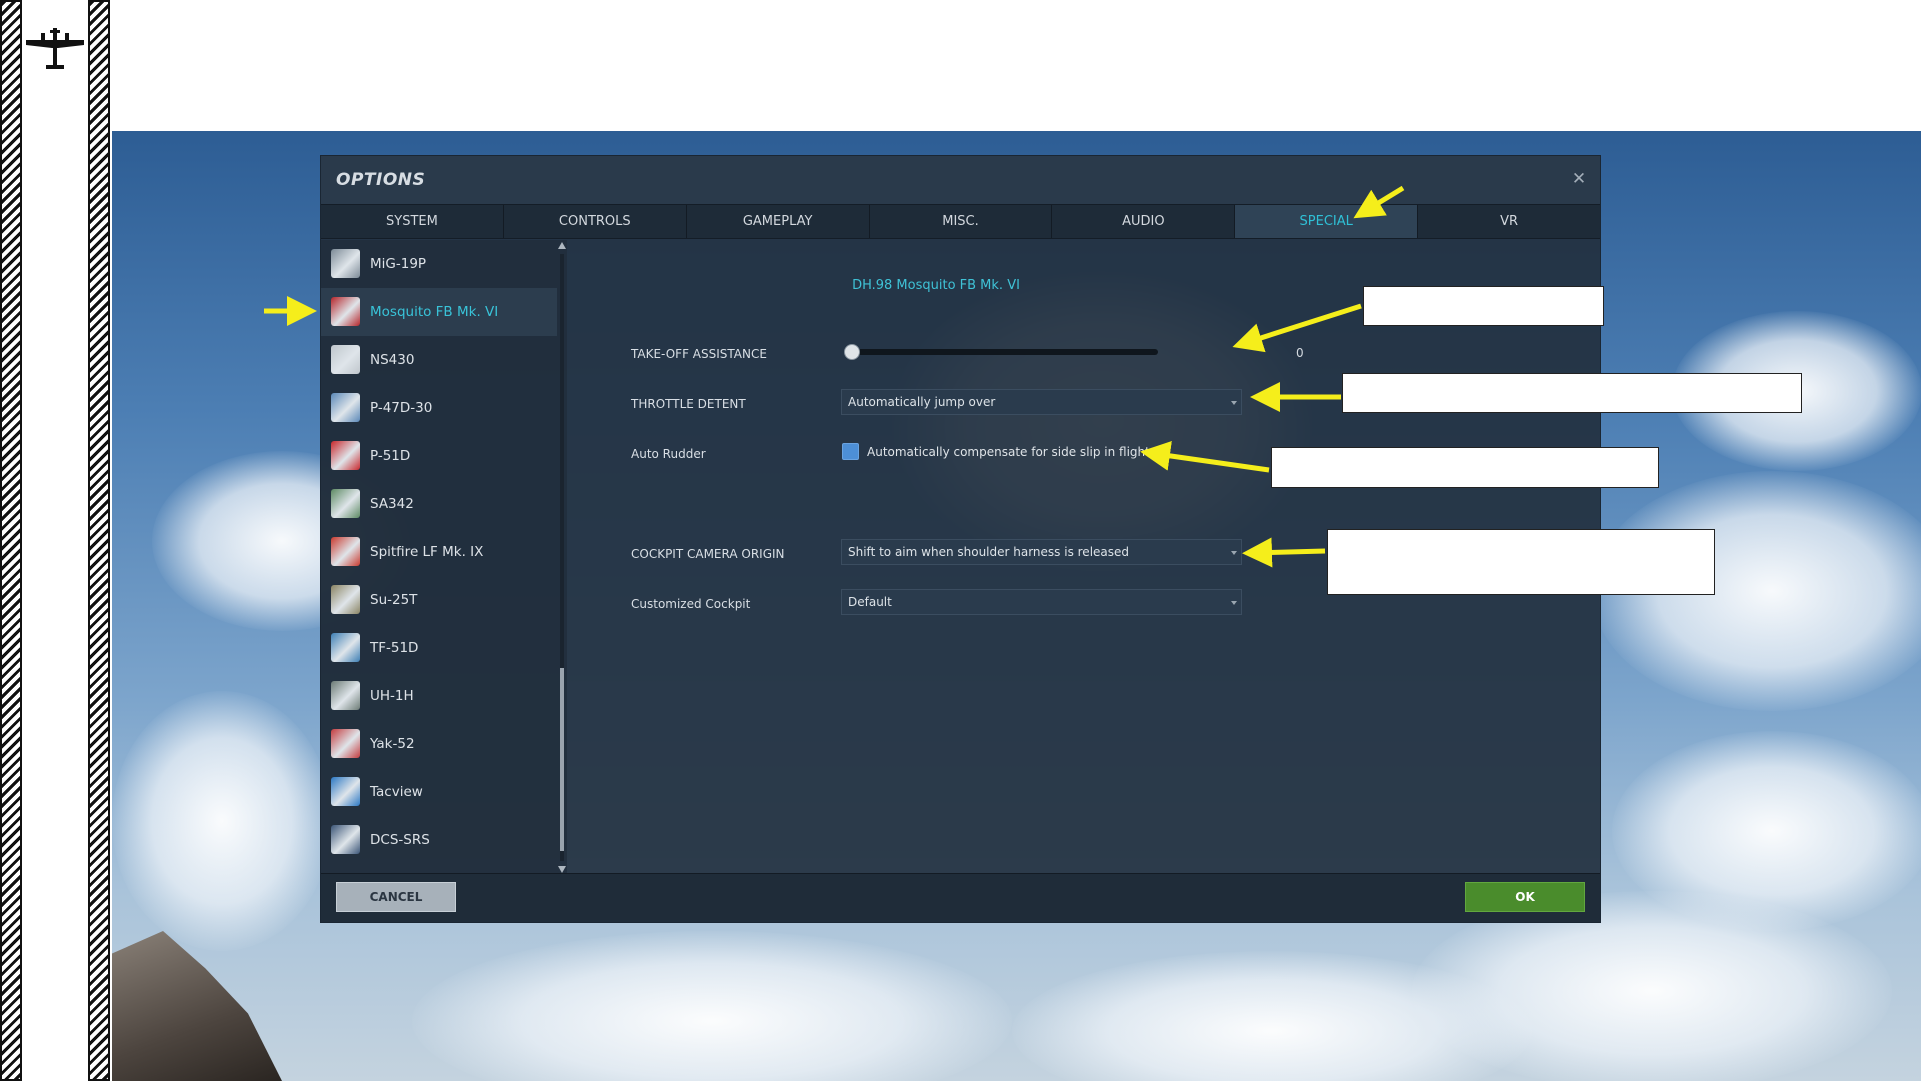 This screenshot has height=1081, width=1921. What do you see at coordinates (398, 264) in the screenshot?
I see `sidebar-item-label: MiG-19P` at bounding box center [398, 264].